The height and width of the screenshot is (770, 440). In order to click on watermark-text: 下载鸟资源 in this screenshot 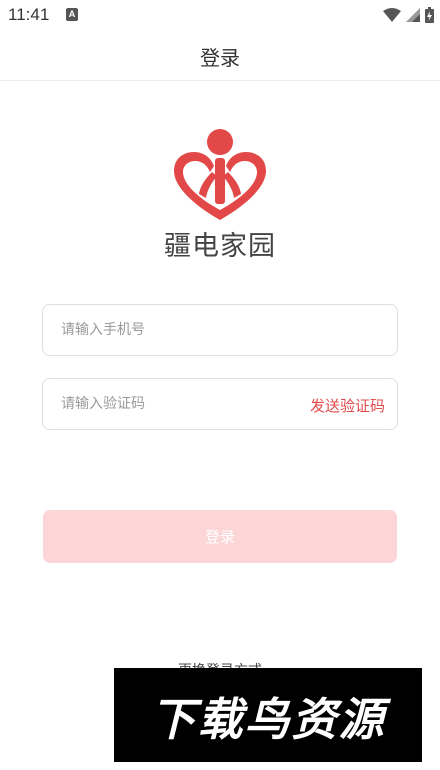, I will do `click(268, 719)`.